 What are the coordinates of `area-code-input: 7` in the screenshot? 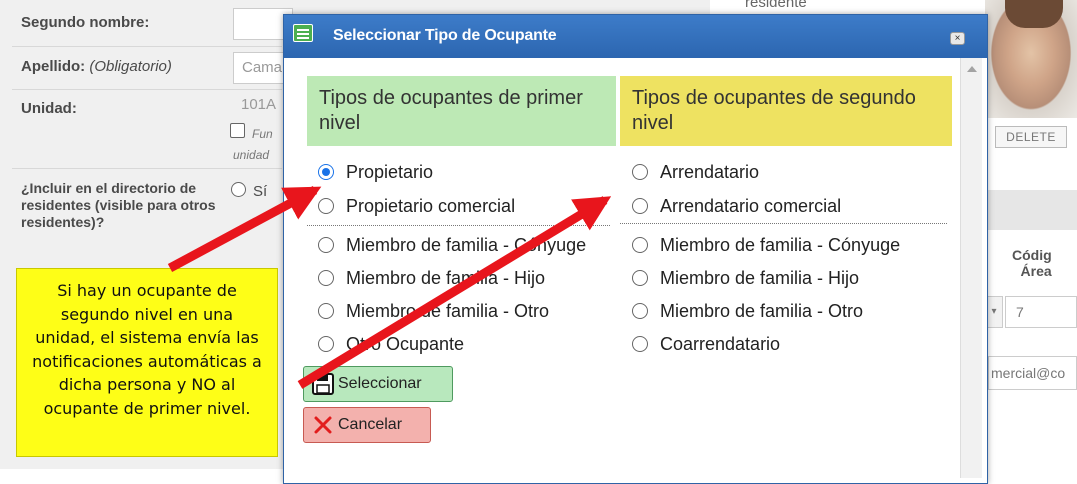 It's located at (1041, 312).